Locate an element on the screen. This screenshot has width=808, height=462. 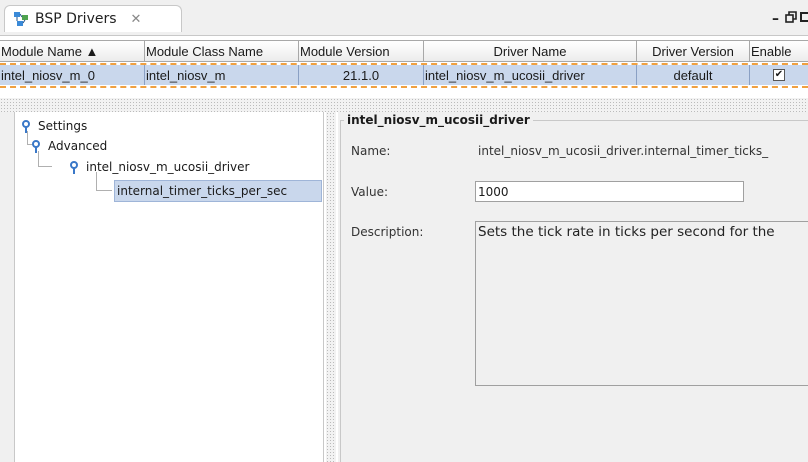
cell-enable: ✔ is located at coordinates (779, 75).